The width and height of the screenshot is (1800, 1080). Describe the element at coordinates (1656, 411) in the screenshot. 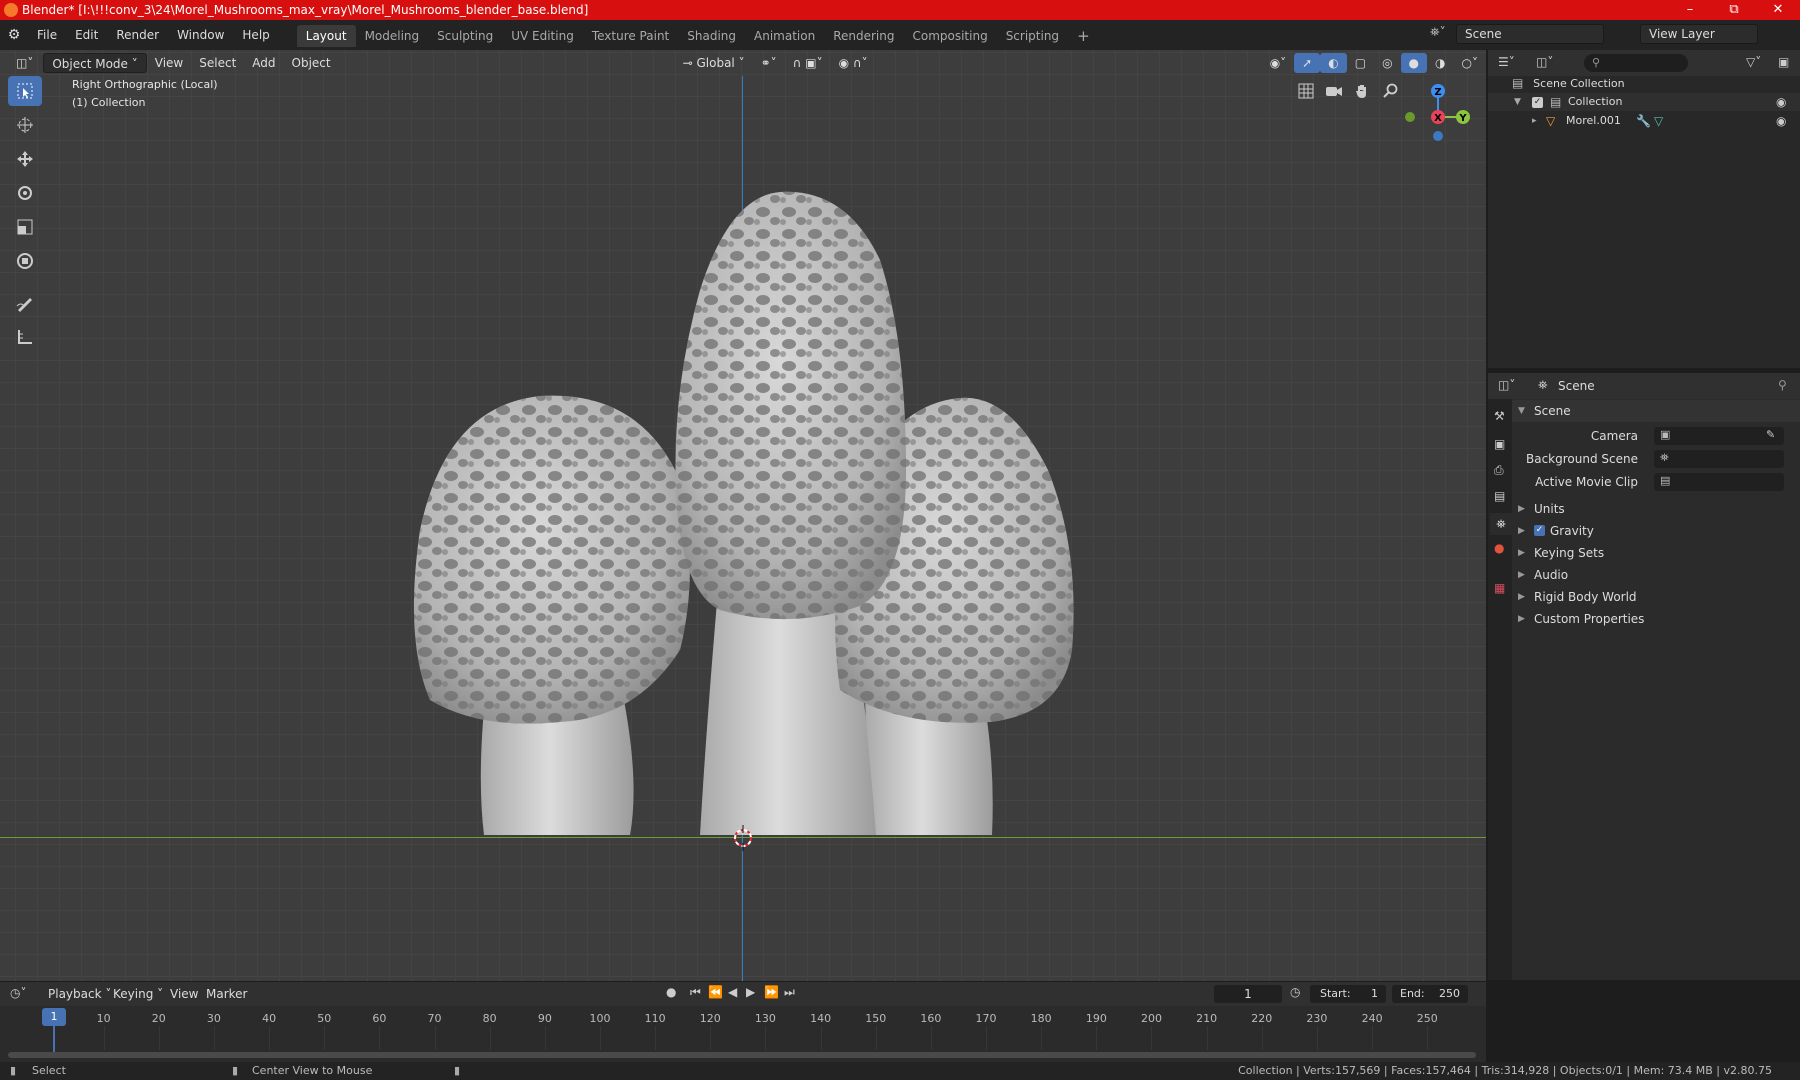

I see `scene-panel-header: ▼ Scene` at that location.